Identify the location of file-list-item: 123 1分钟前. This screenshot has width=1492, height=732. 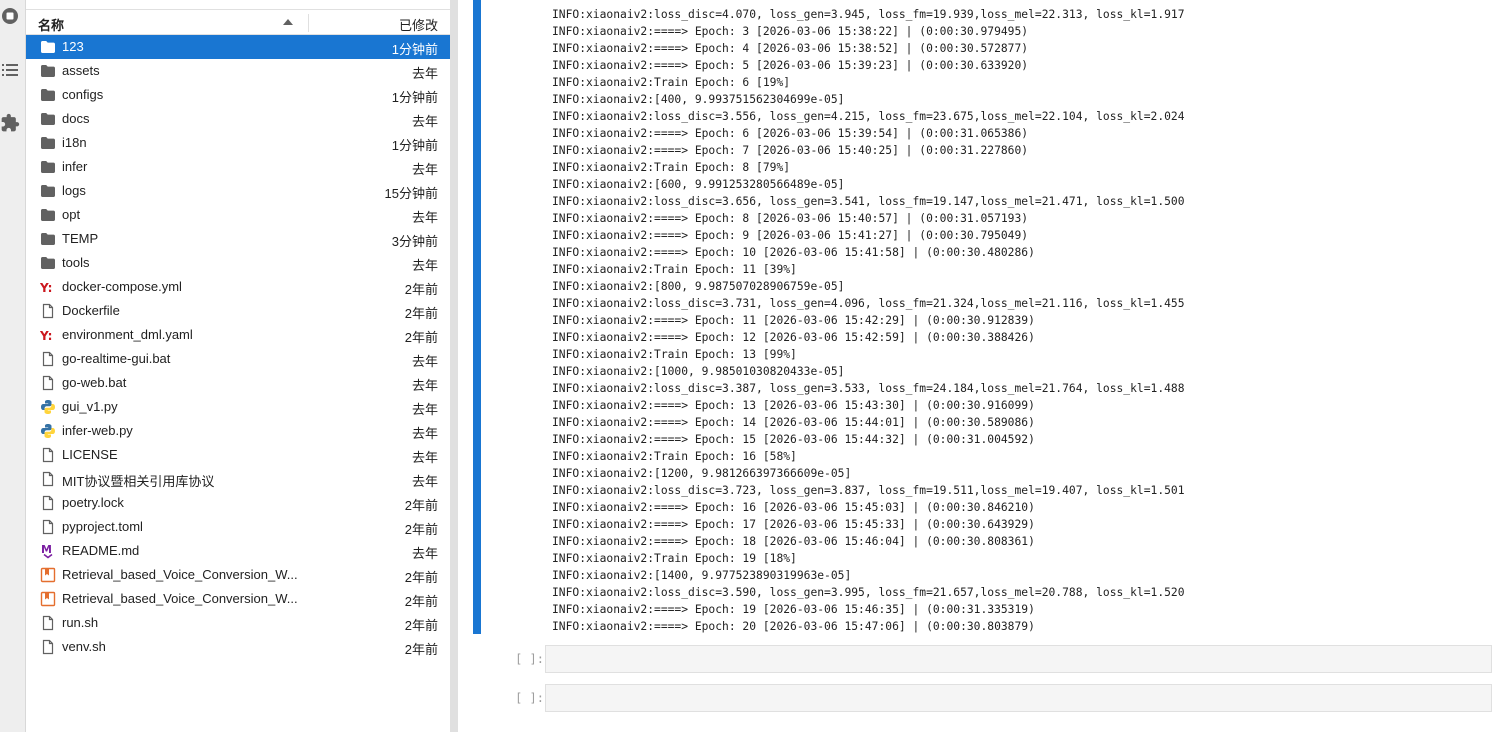
(238, 47).